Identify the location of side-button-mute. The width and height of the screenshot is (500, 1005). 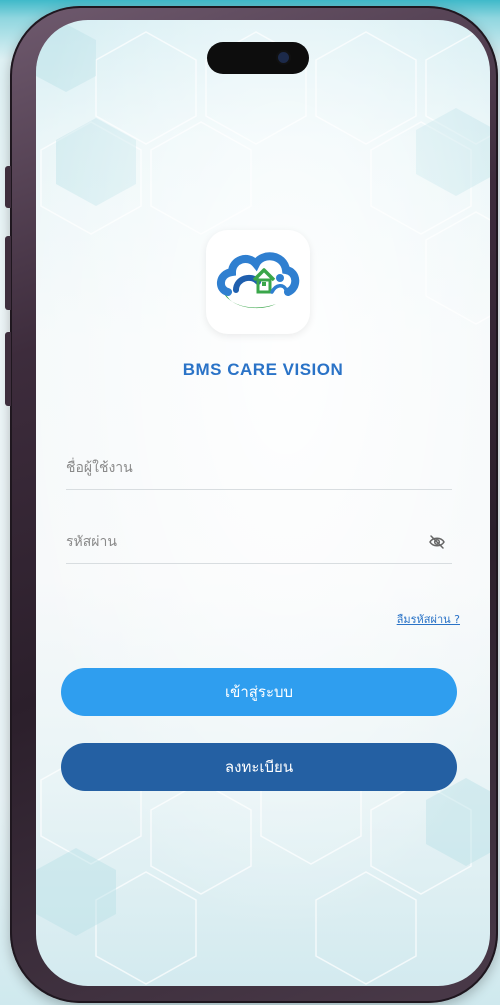
(8, 187).